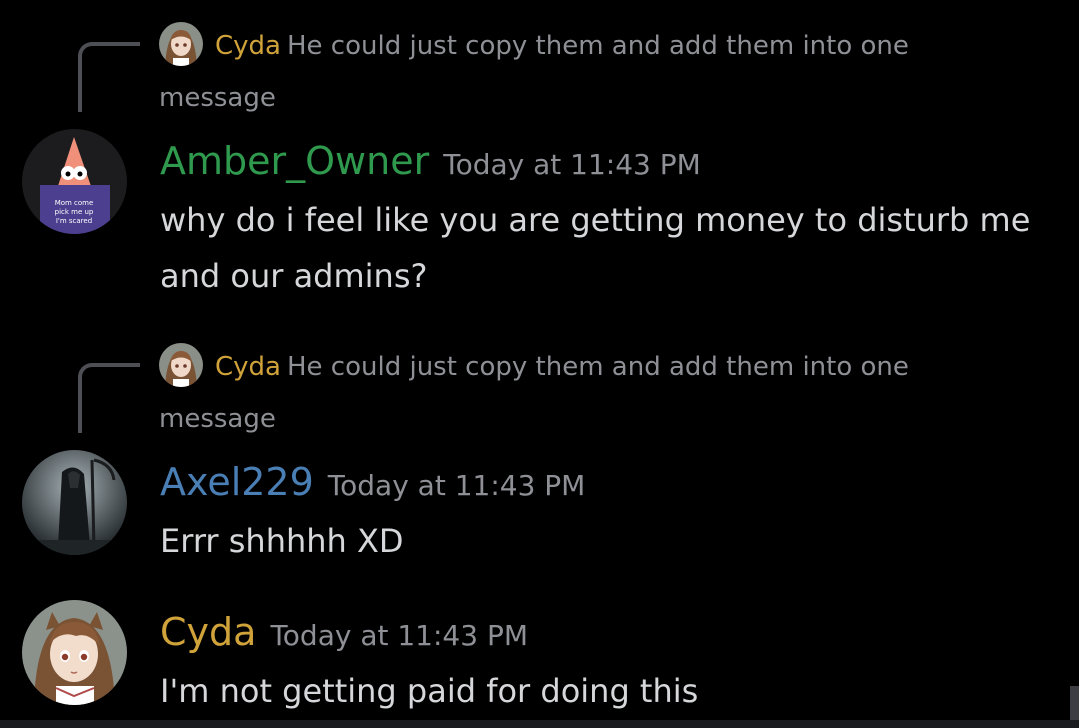 The image size is (1079, 728). Describe the element at coordinates (74, 502) in the screenshot. I see `dark-reaper-avatar-icon` at that location.